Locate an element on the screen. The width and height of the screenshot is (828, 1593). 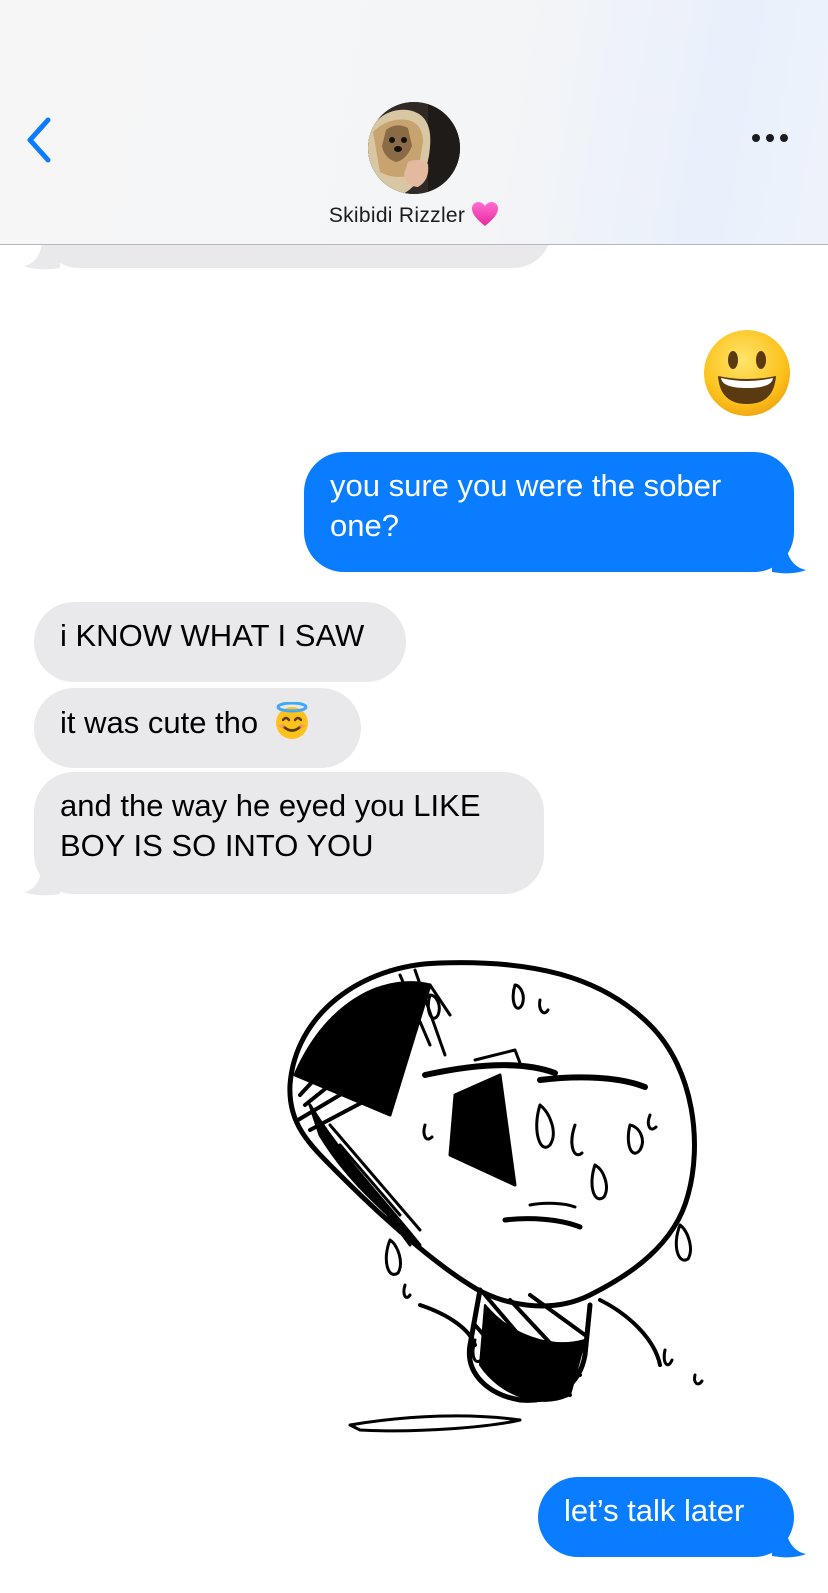
message-text-line: you sure you were the sober is located at coordinates (526, 485).